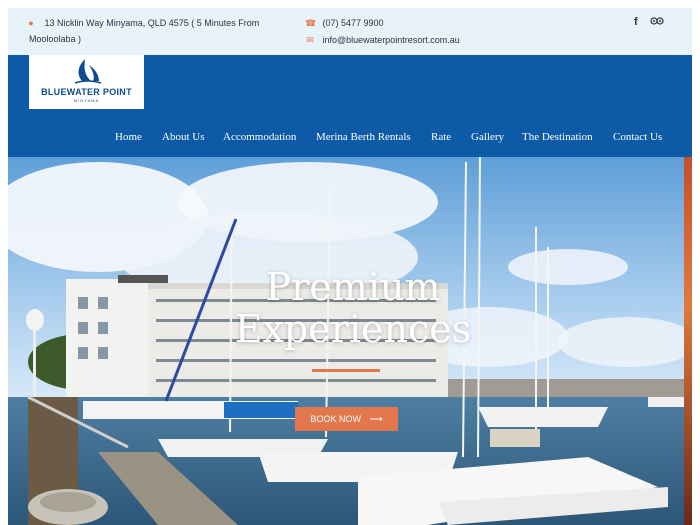 This screenshot has width=700, height=525. What do you see at coordinates (336, 419) in the screenshot?
I see `book-now-label: BOOK NOW` at bounding box center [336, 419].